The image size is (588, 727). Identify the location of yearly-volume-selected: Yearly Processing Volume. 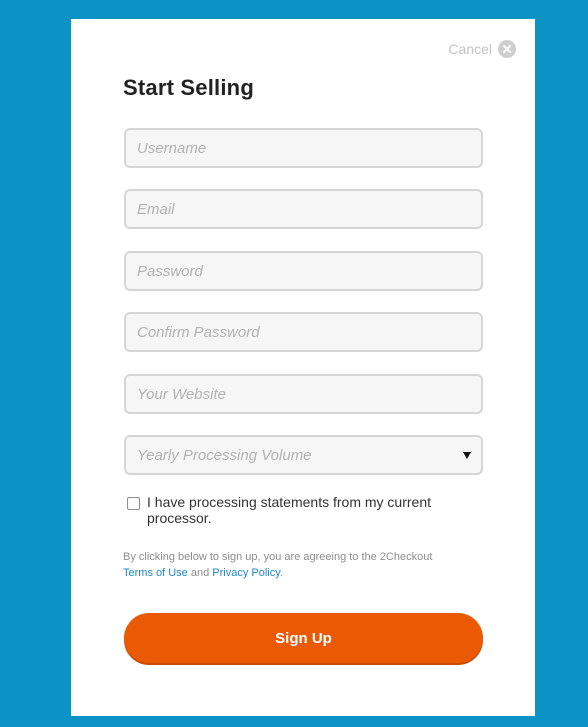
(224, 455).